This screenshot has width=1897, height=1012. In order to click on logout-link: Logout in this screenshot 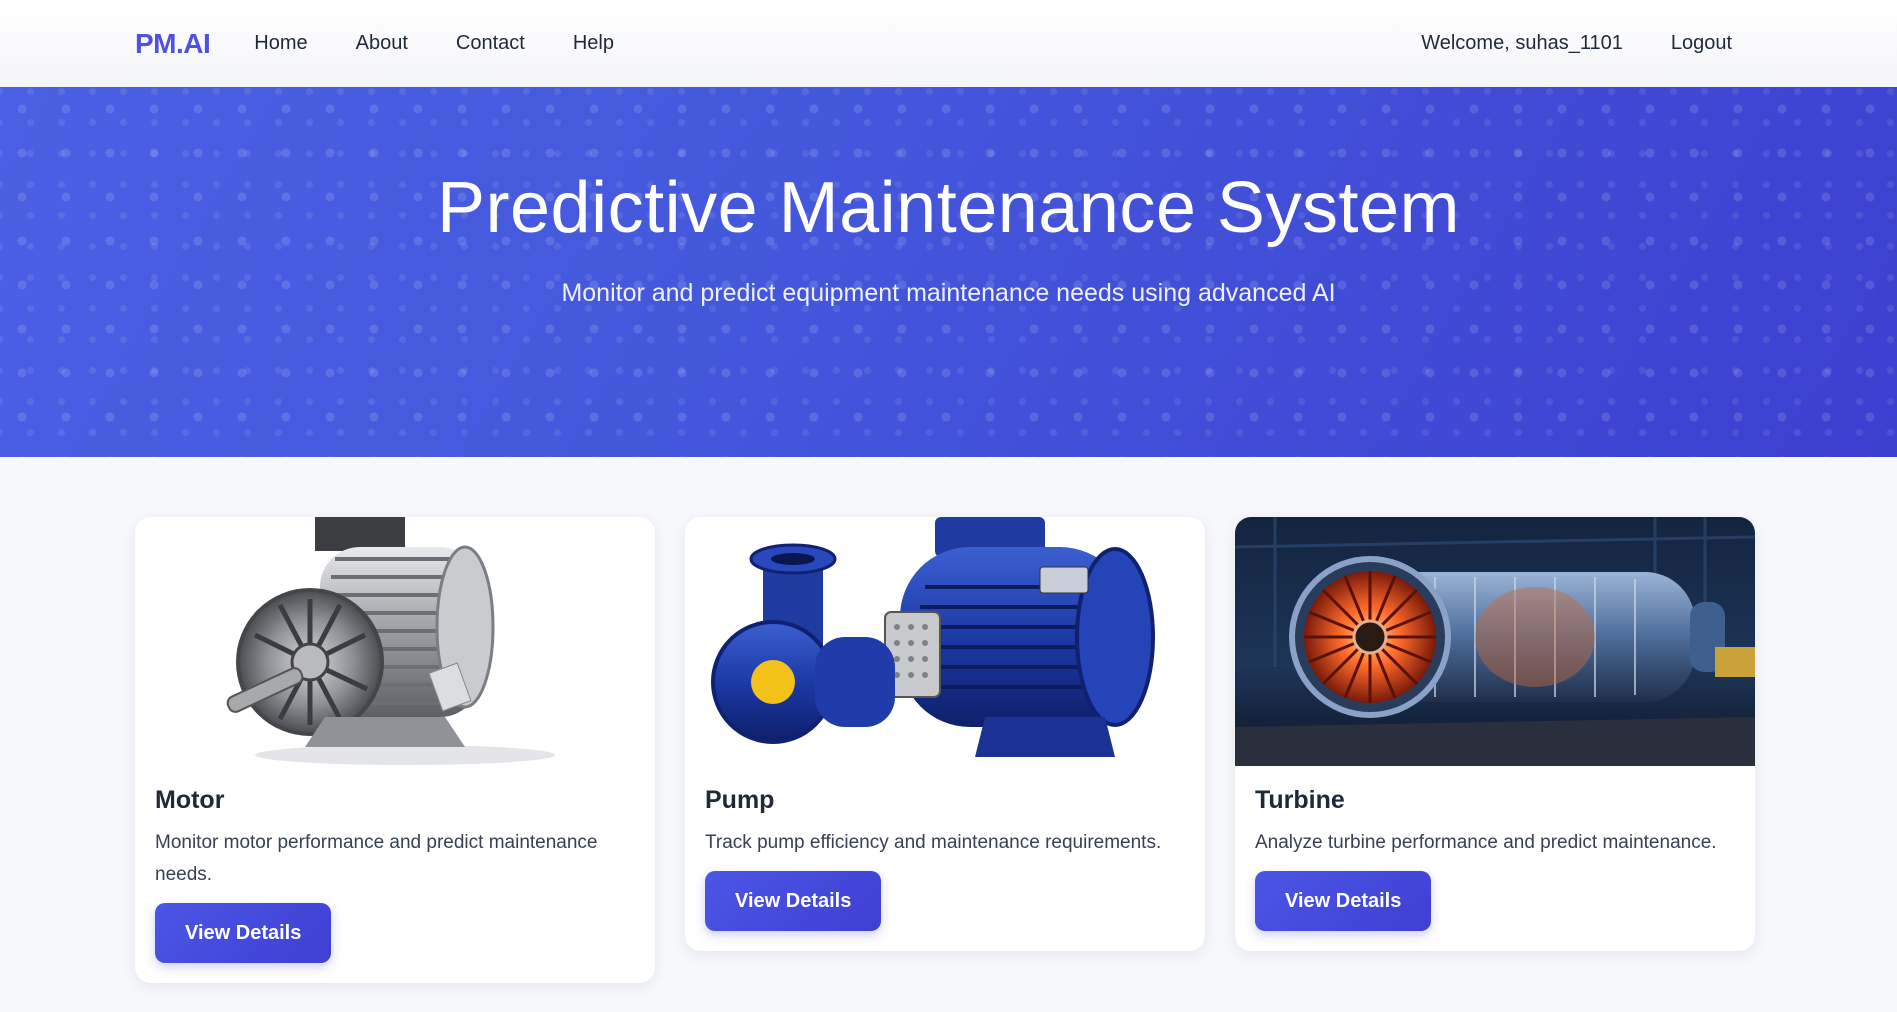, I will do `click(1701, 43)`.